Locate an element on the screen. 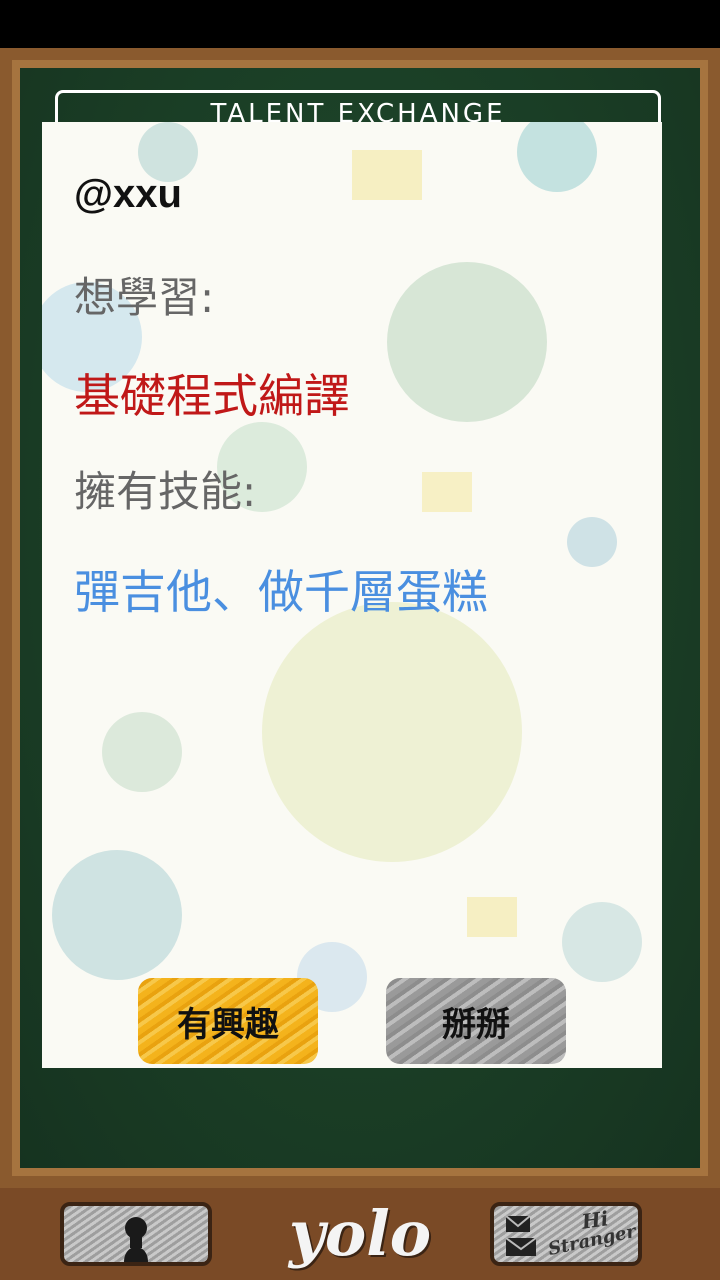  envelope-icon is located at coordinates (521, 1235).